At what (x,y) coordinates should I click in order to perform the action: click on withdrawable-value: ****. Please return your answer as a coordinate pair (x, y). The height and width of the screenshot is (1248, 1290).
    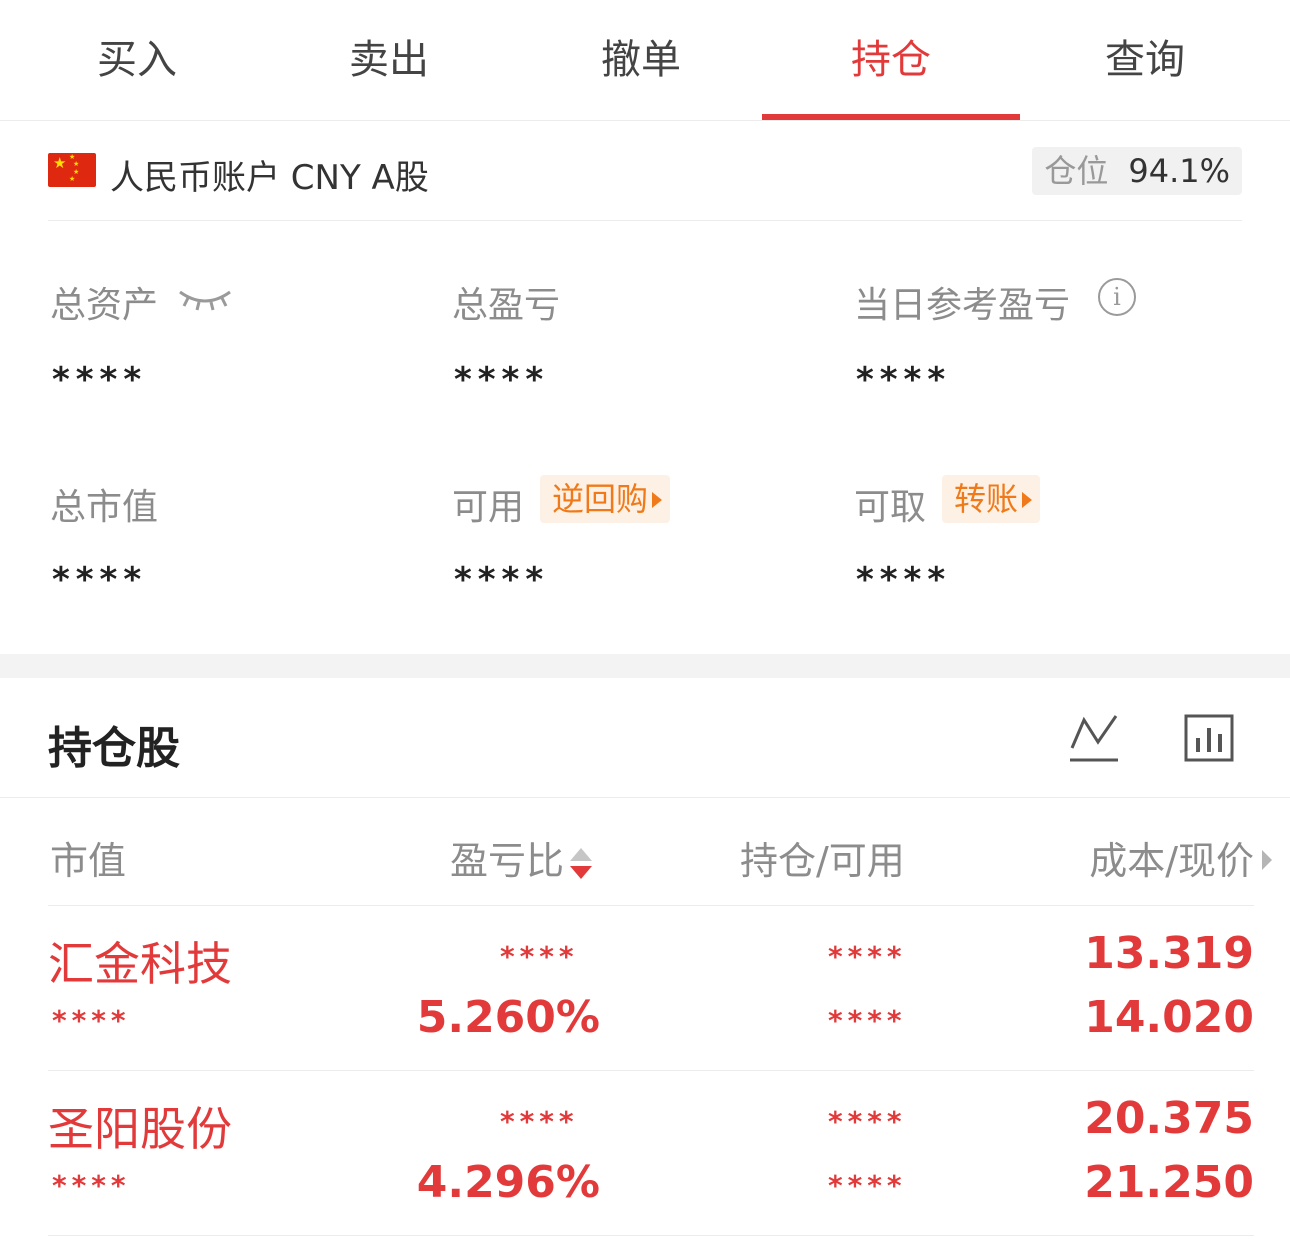
    Looking at the image, I should click on (904, 580).